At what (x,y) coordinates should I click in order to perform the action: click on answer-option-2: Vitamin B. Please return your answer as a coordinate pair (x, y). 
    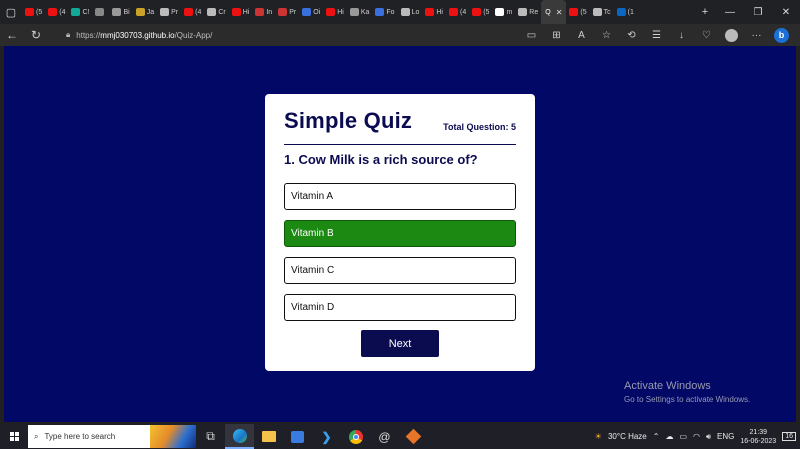
    Looking at the image, I should click on (400, 233).